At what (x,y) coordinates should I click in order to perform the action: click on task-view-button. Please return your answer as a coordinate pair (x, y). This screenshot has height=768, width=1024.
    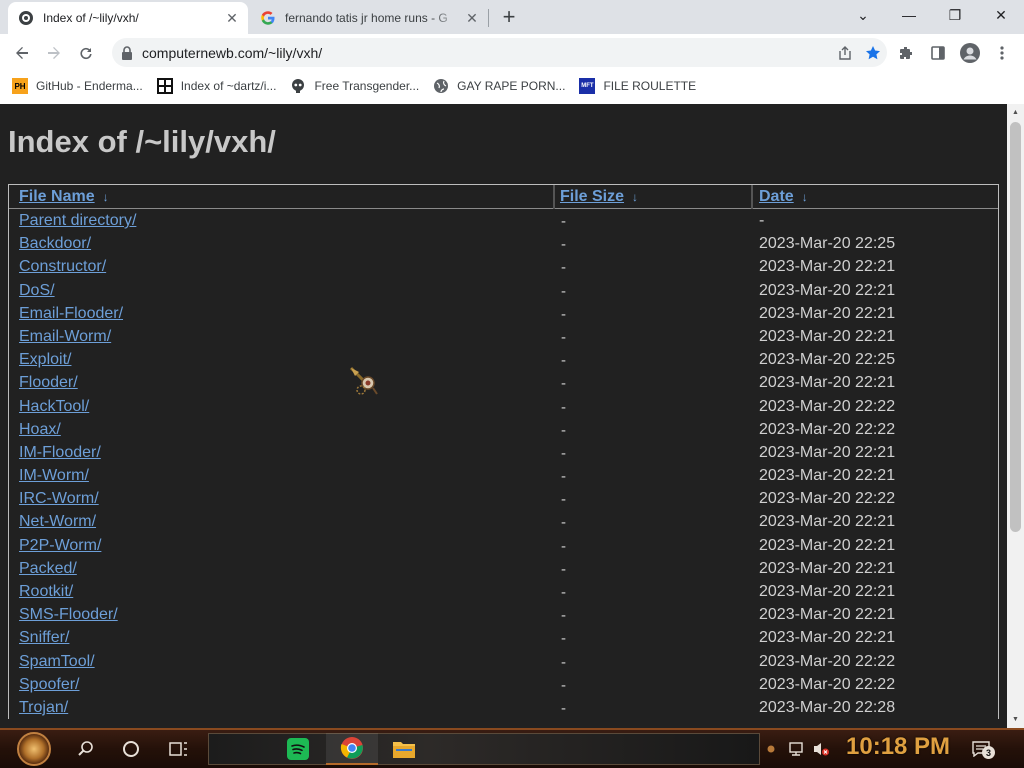
    Looking at the image, I should click on (179, 749).